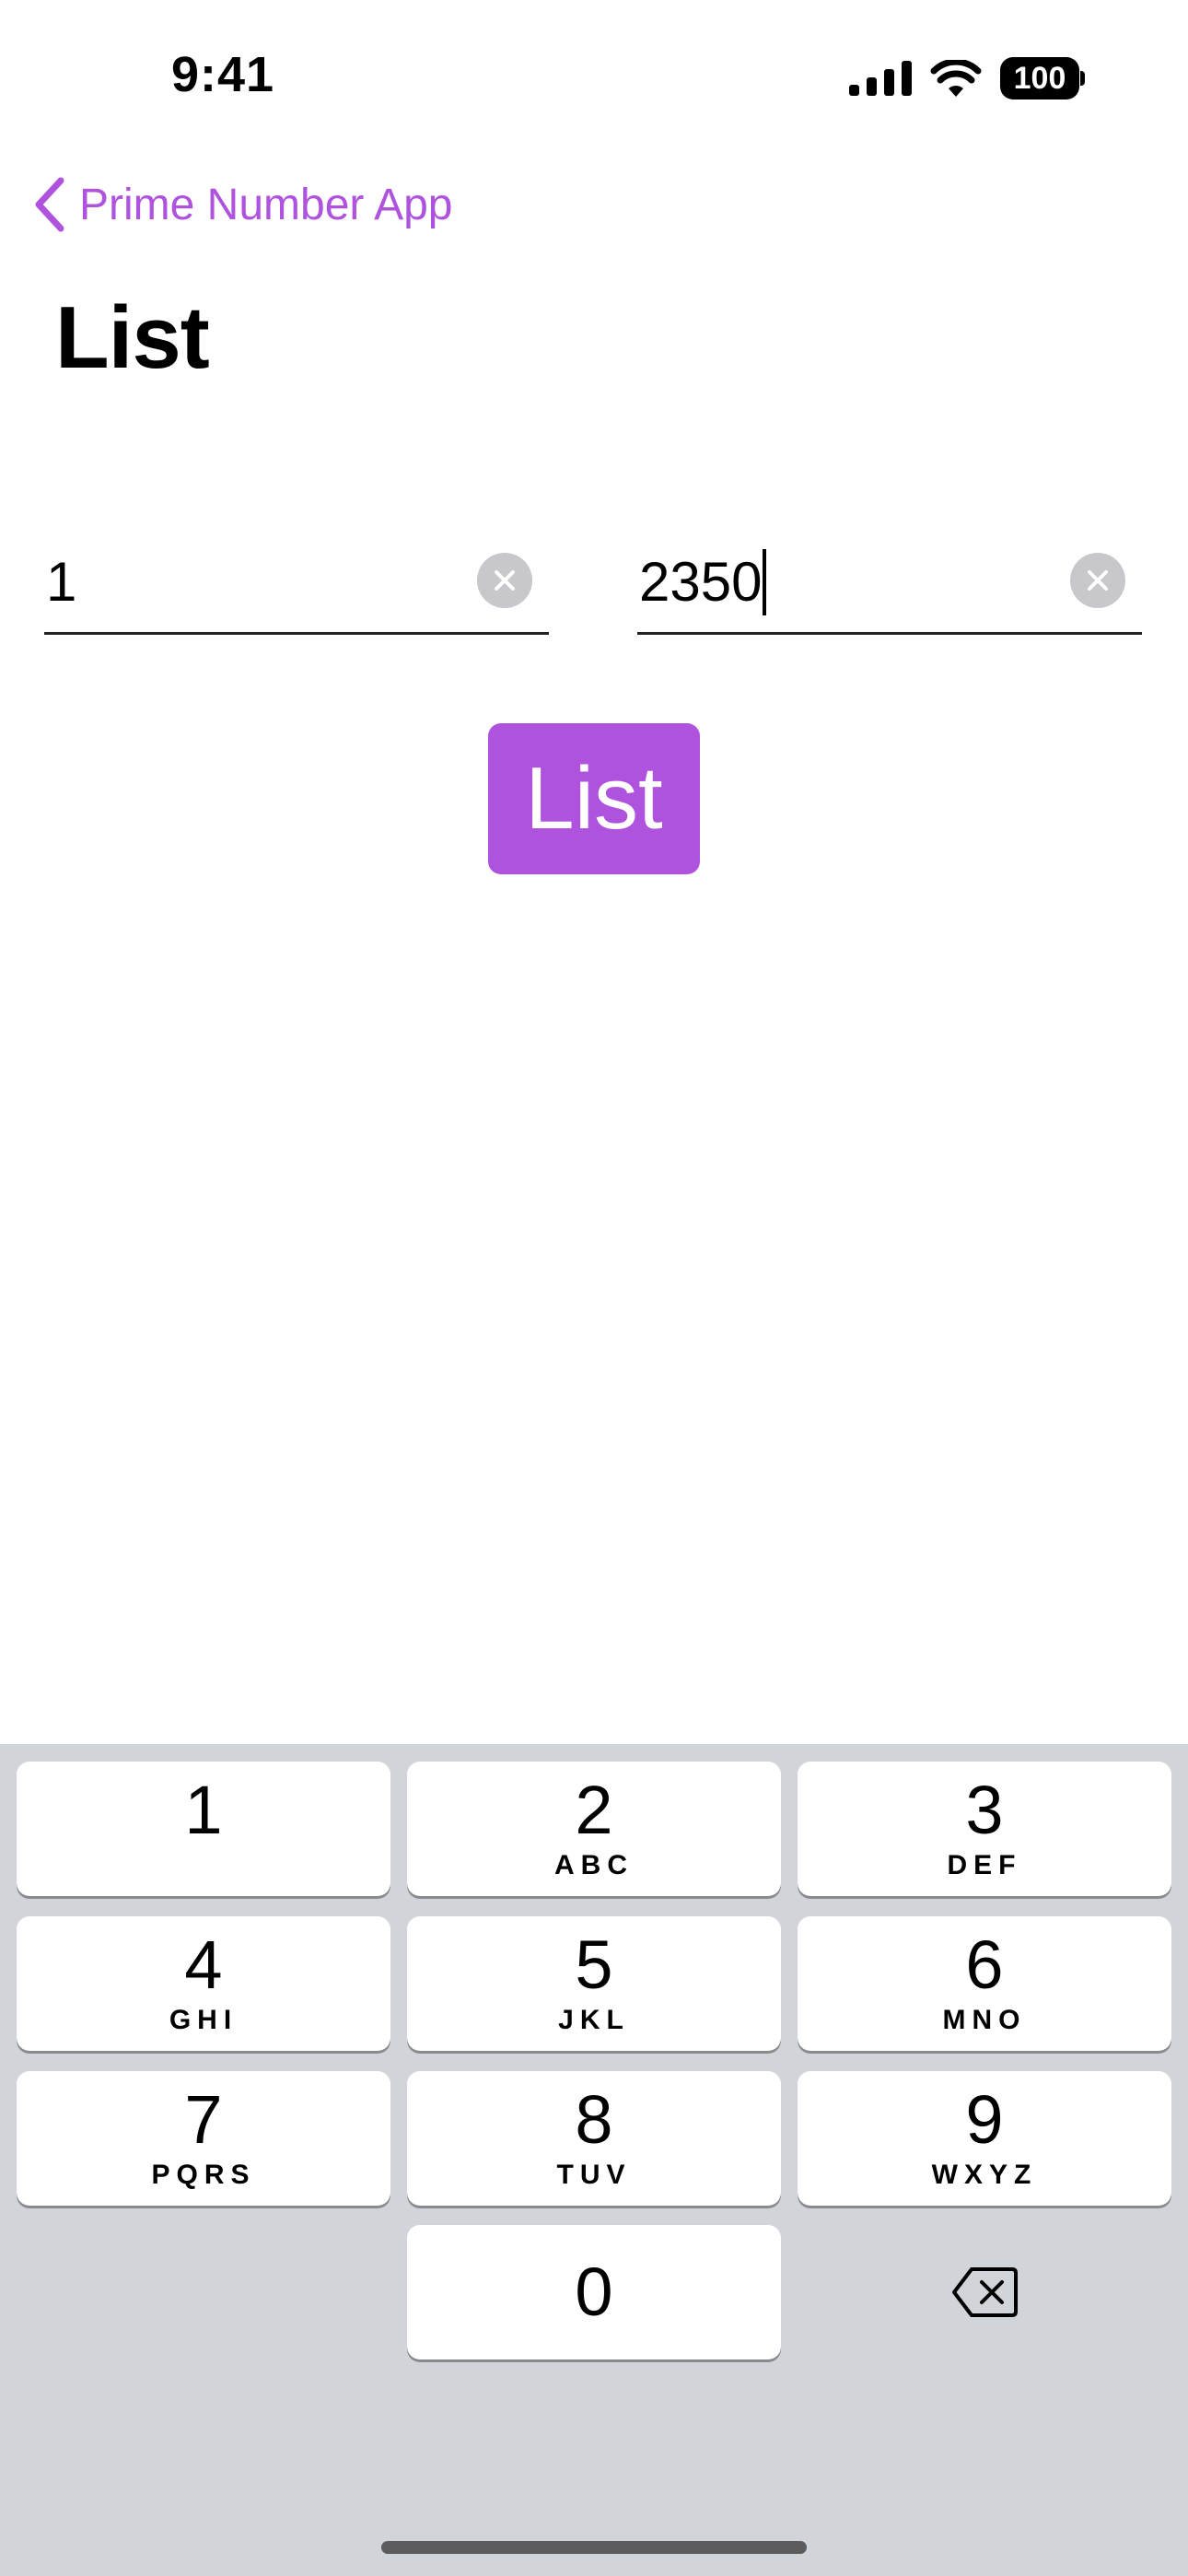  What do you see at coordinates (266, 204) in the screenshot?
I see `back-button-label: Prime Number App` at bounding box center [266, 204].